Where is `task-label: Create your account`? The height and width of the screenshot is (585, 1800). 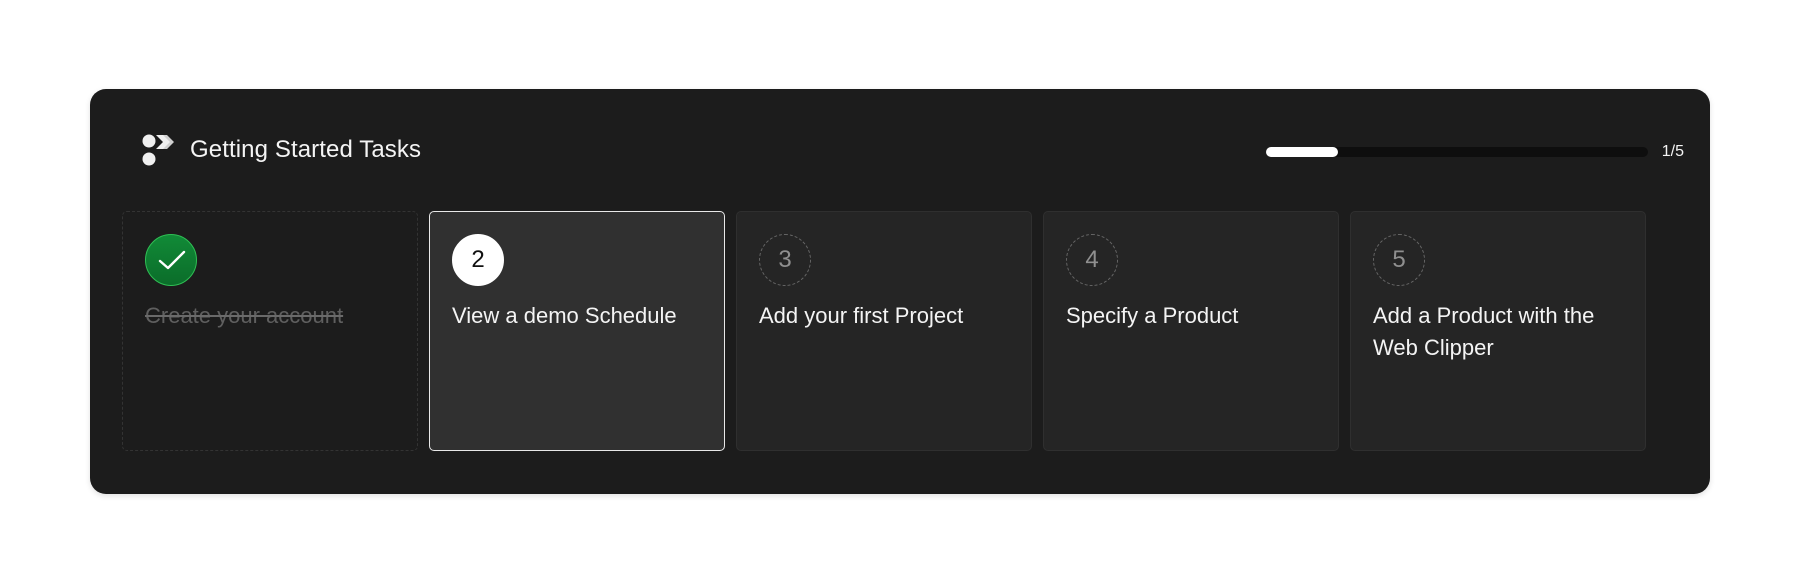
task-label: Create your account is located at coordinates (244, 315).